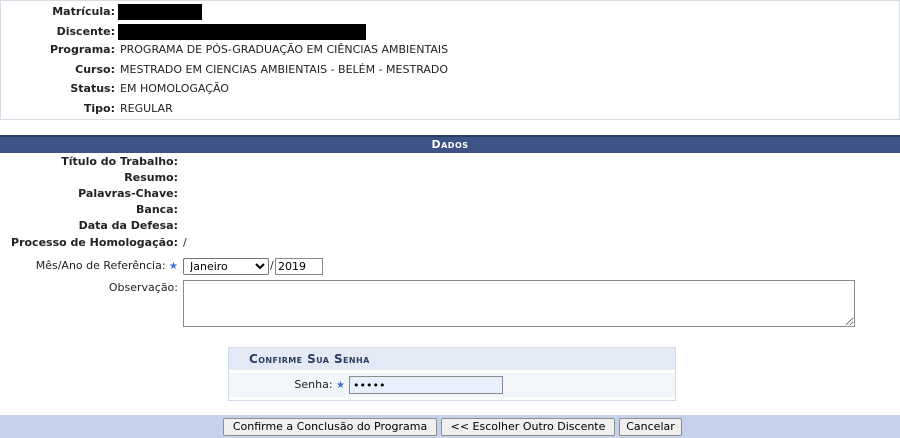 The height and width of the screenshot is (438, 900). I want to click on status-label: Status:, so click(92, 88).